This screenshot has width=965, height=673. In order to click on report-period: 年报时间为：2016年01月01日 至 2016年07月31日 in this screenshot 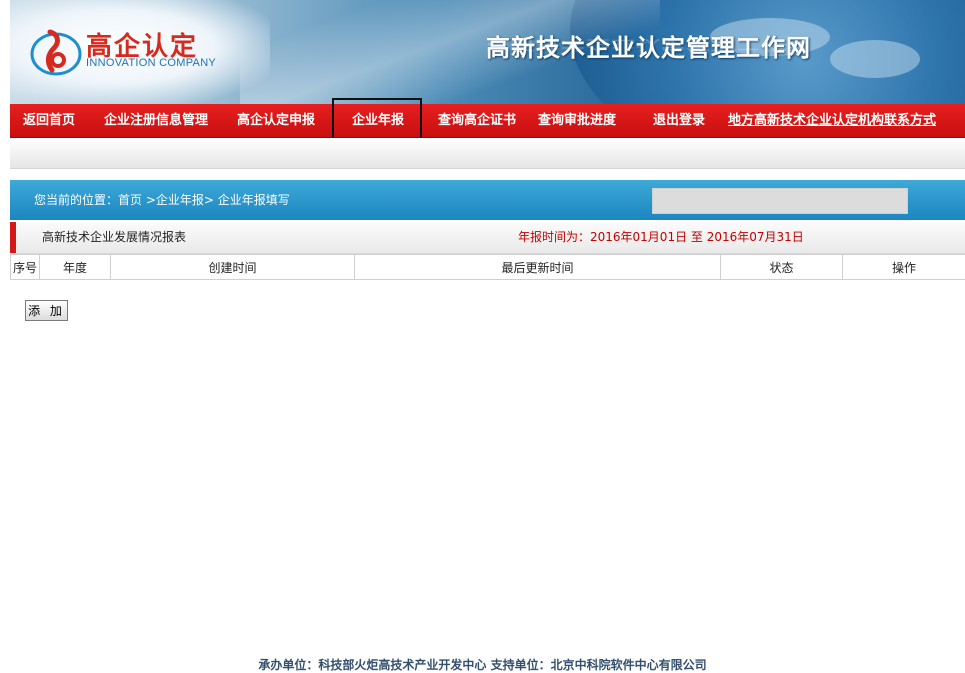, I will do `click(661, 237)`.